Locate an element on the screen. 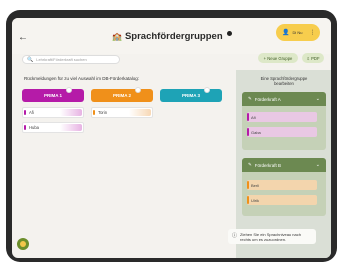 This screenshot has height=264, width=343. group-header: ✎ Förderkraft B ⌄ is located at coordinates (284, 165).